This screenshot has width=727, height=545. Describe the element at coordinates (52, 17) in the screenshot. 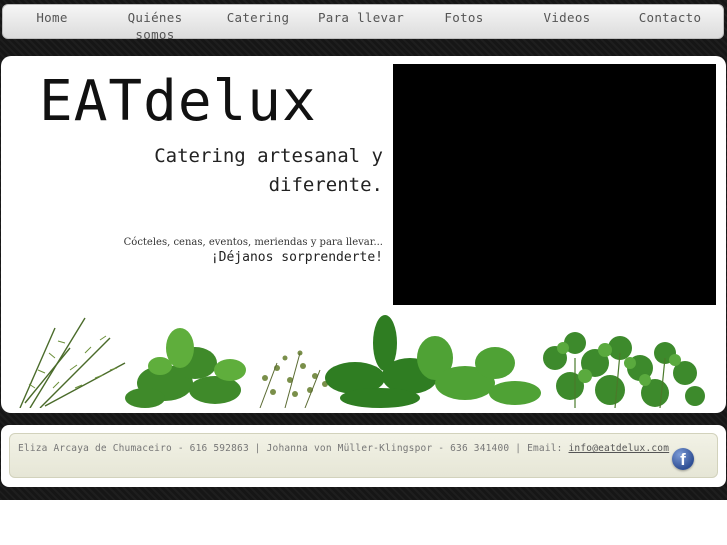

I see `nav-home: Home` at that location.